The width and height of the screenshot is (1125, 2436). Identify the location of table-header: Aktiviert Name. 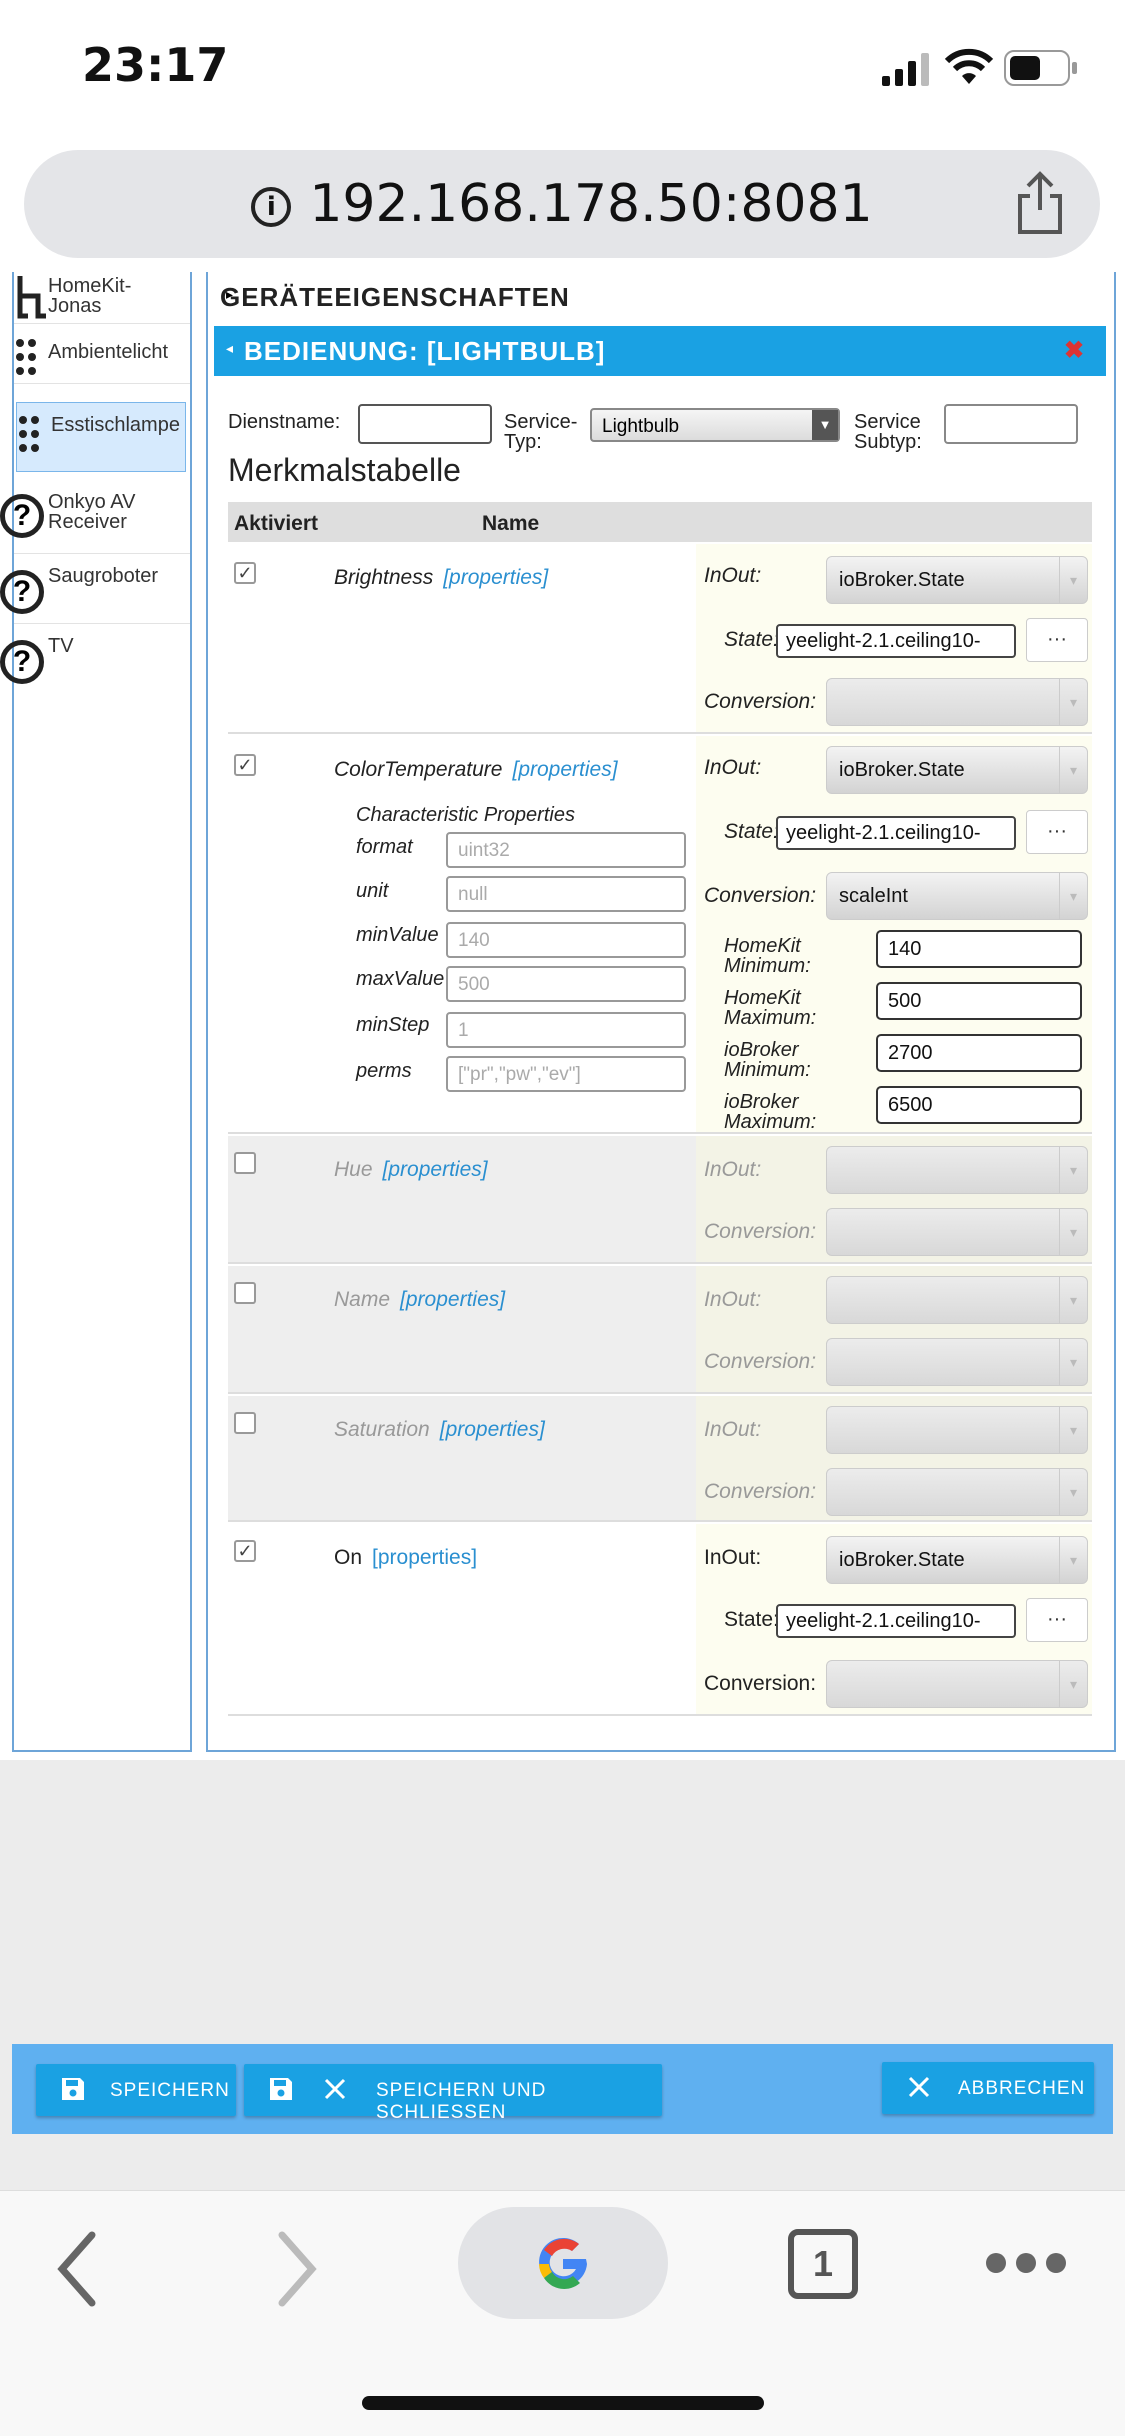
(660, 522).